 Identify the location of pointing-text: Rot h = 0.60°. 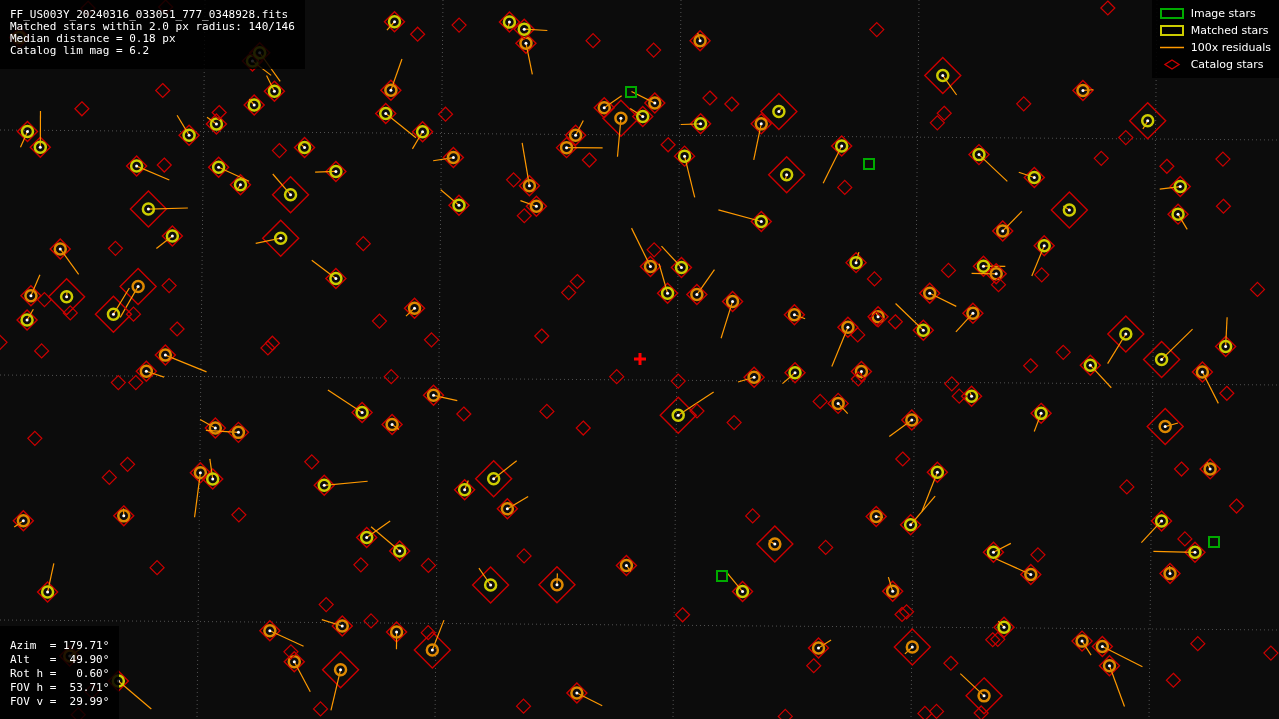
(60, 674).